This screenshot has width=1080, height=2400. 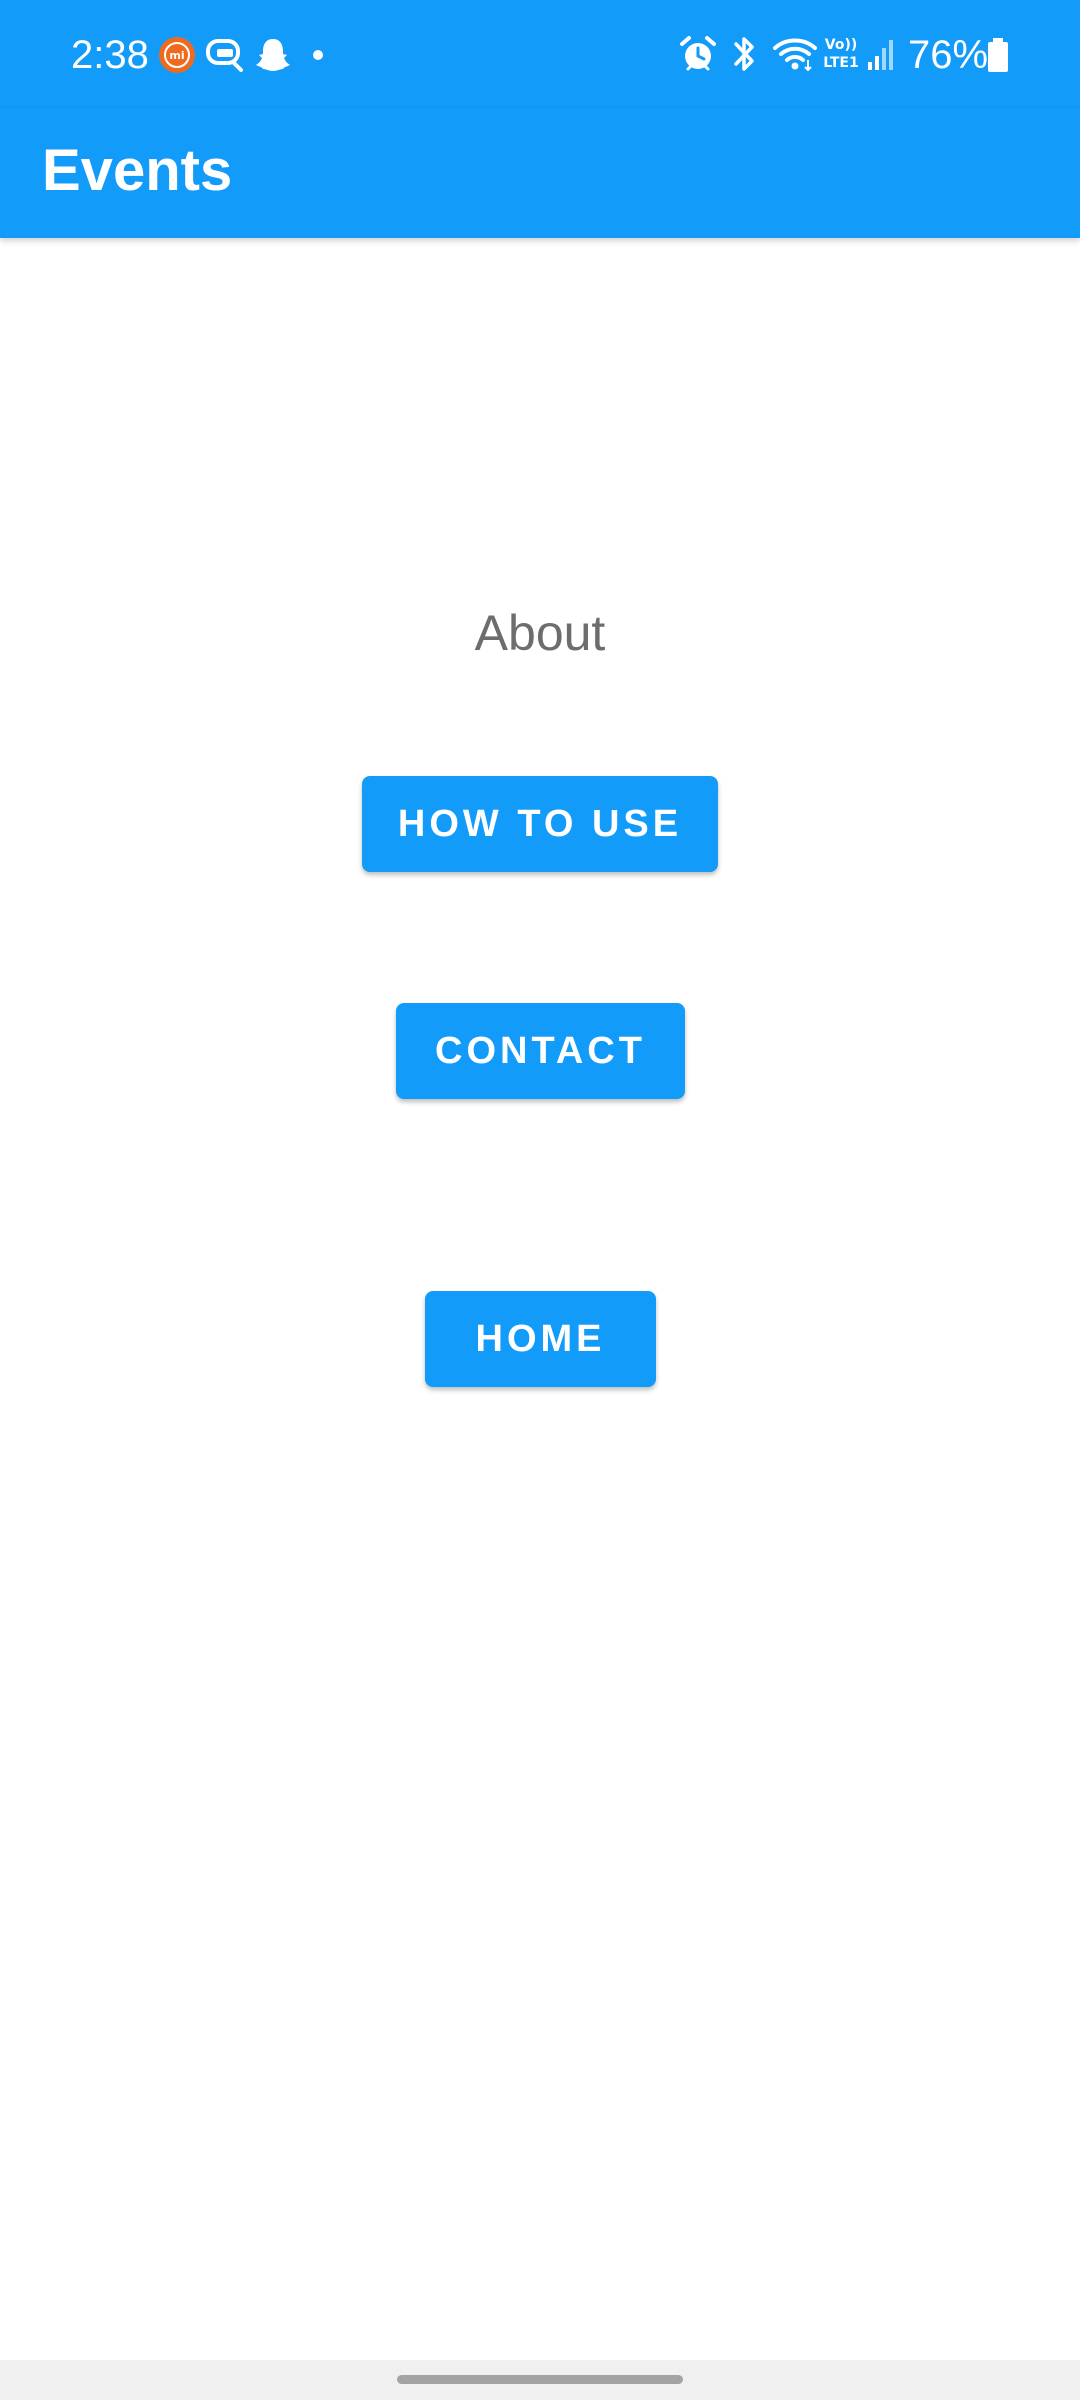 I want to click on chat-bubble-icon, so click(x=224, y=55).